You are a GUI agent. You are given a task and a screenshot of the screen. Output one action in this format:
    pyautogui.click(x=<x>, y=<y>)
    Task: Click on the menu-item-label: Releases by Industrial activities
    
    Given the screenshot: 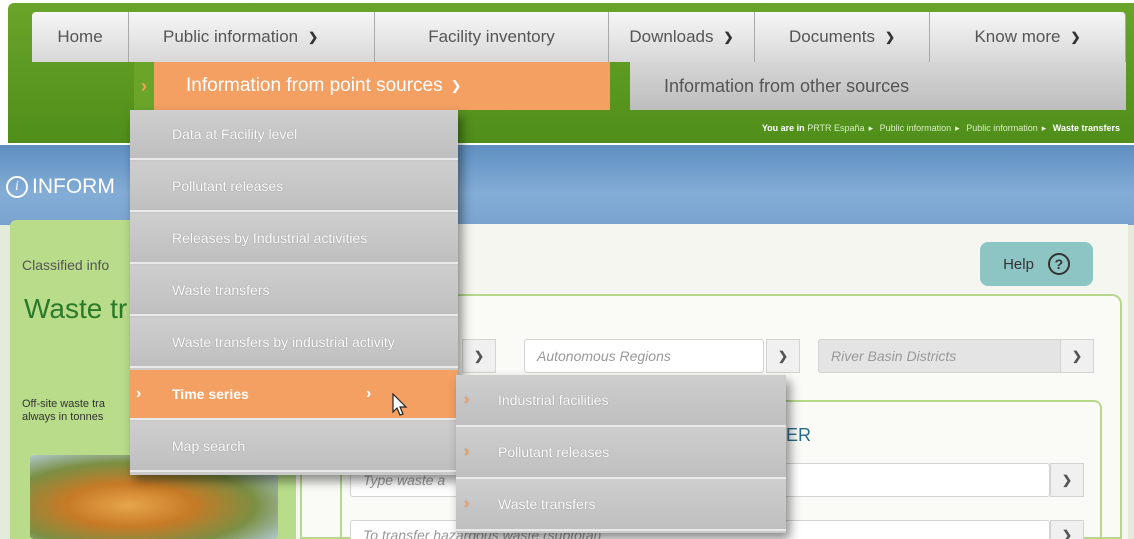 What is the action you would take?
    pyautogui.click(x=270, y=238)
    